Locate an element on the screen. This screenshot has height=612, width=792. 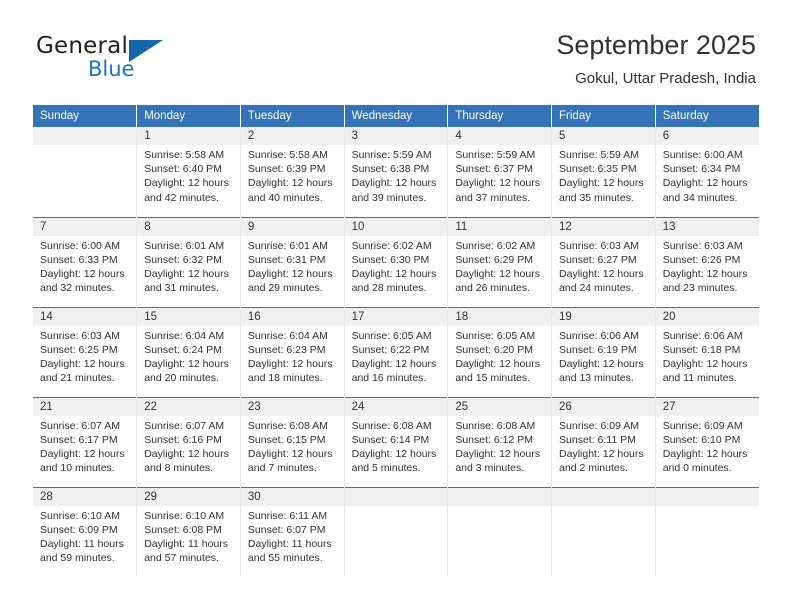
daylight-text-line2: and 28 minutes. is located at coordinates (389, 288).